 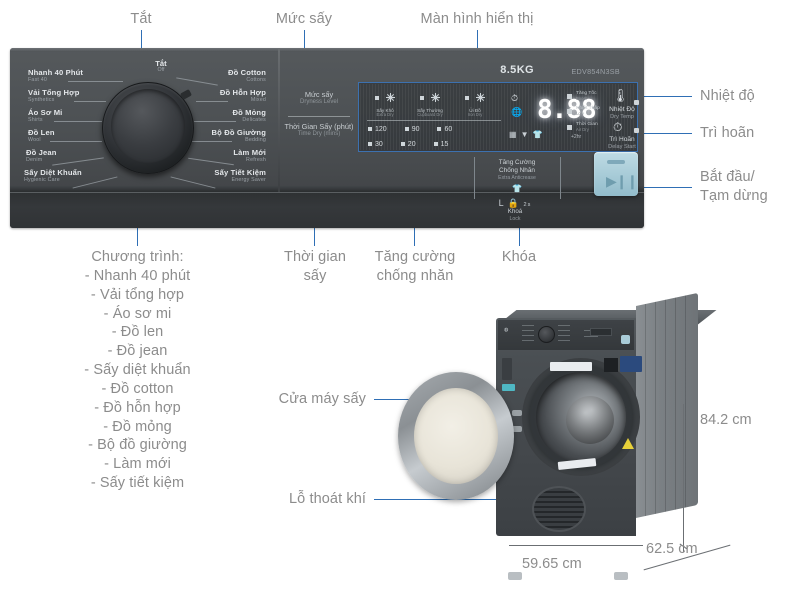 I want to click on dryer-start-button, so click(x=625, y=339).